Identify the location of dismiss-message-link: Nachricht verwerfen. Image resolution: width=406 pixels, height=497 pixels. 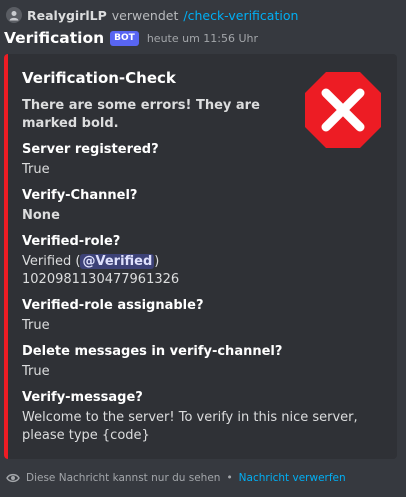
(292, 478).